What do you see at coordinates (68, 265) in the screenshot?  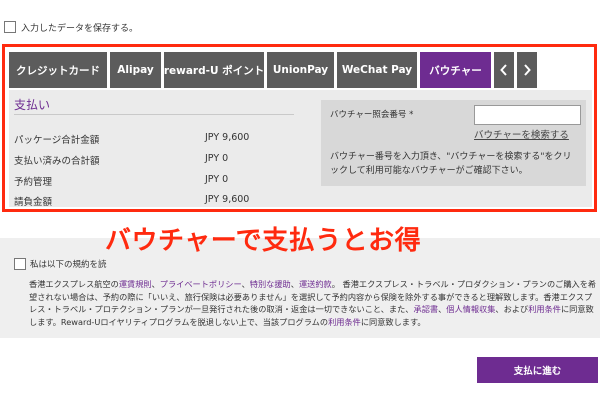 I see `terms-heading: 私は以下の規約を読` at bounding box center [68, 265].